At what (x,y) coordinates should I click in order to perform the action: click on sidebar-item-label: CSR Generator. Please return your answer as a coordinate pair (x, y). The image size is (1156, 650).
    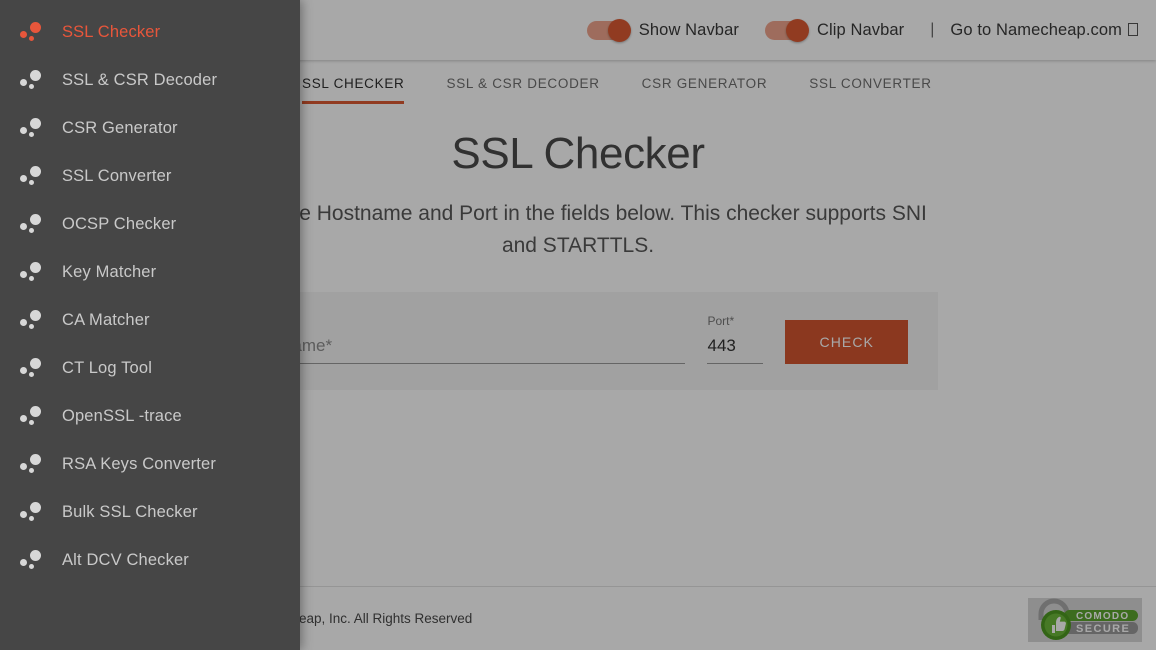
    Looking at the image, I should click on (120, 127).